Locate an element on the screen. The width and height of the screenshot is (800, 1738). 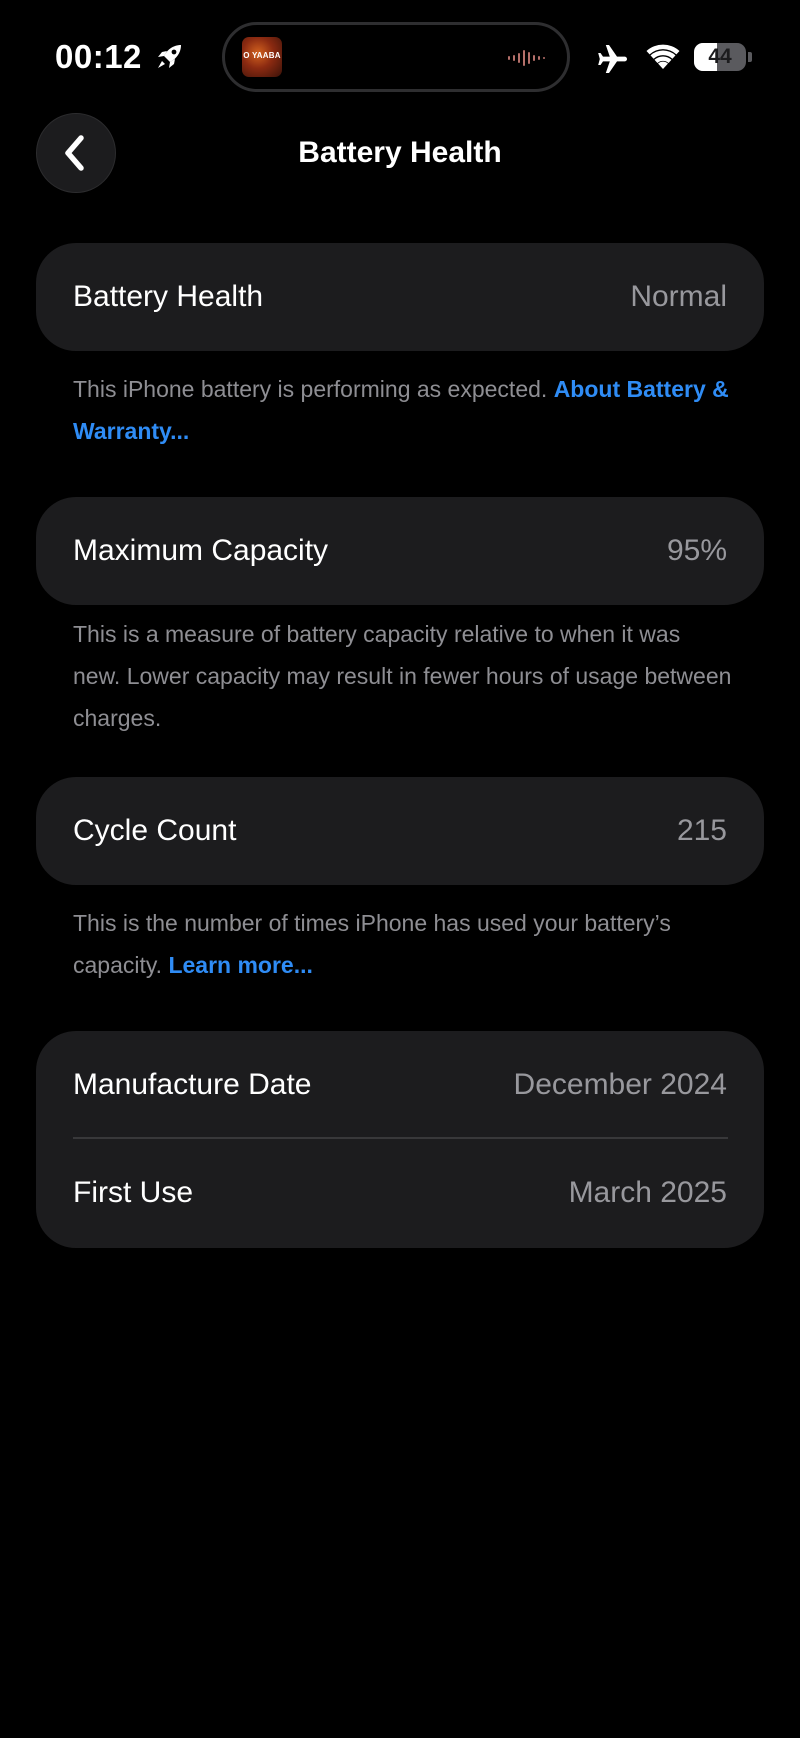
manufacture-date-value: December 2024 is located at coordinates (620, 1084).